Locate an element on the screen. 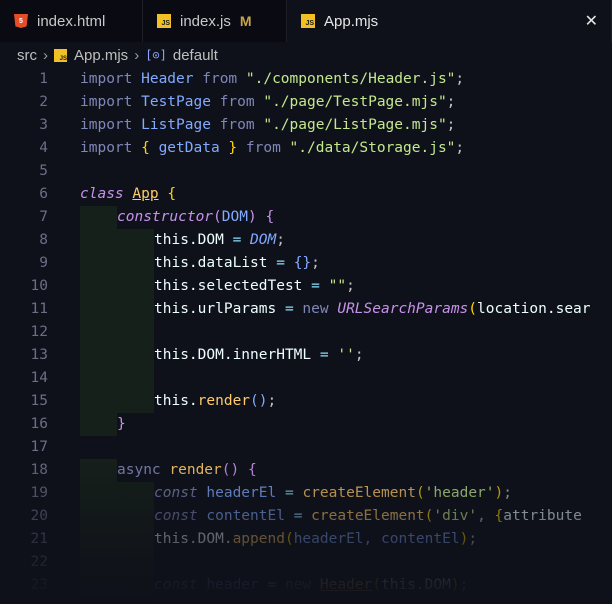  code-token: append is located at coordinates (258, 539).